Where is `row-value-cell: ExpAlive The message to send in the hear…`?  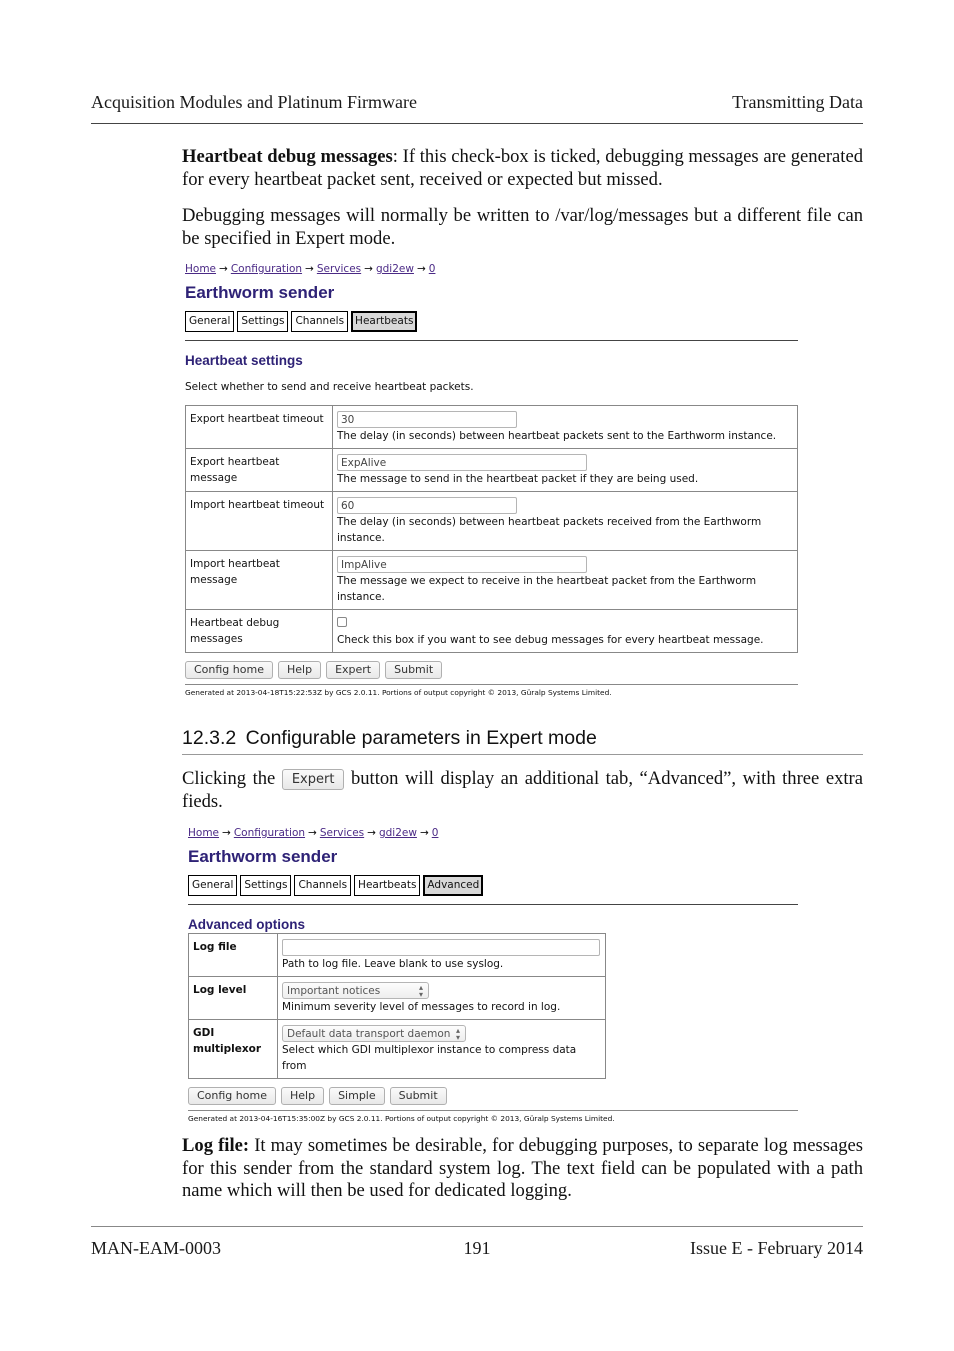
row-value-cell: ExpAlive The message to send in the hear… is located at coordinates (565, 470).